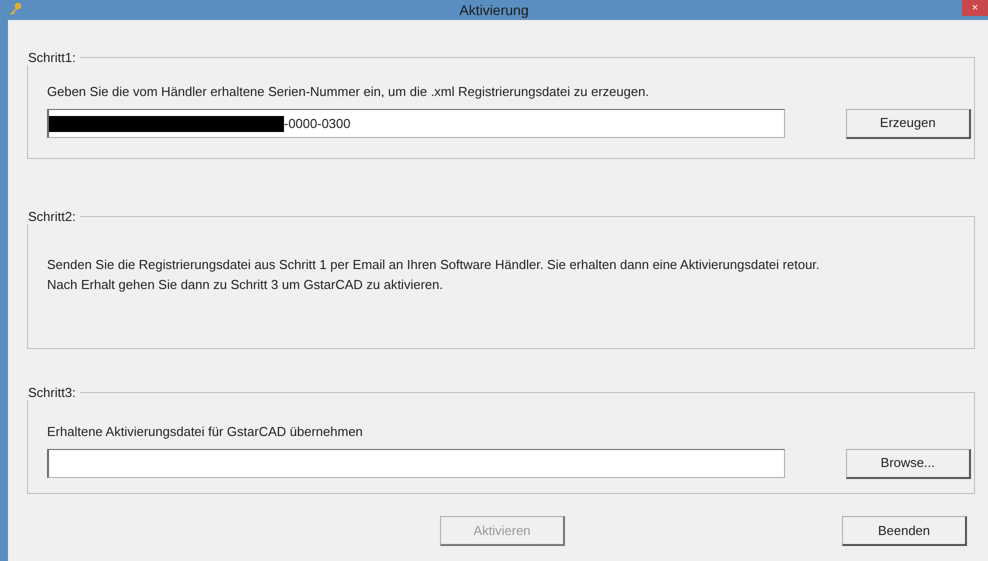  Describe the element at coordinates (205, 432) in the screenshot. I see `instruction-text: Erhaltene Aktivierungsdatei für GstarCAD übernehmen` at that location.